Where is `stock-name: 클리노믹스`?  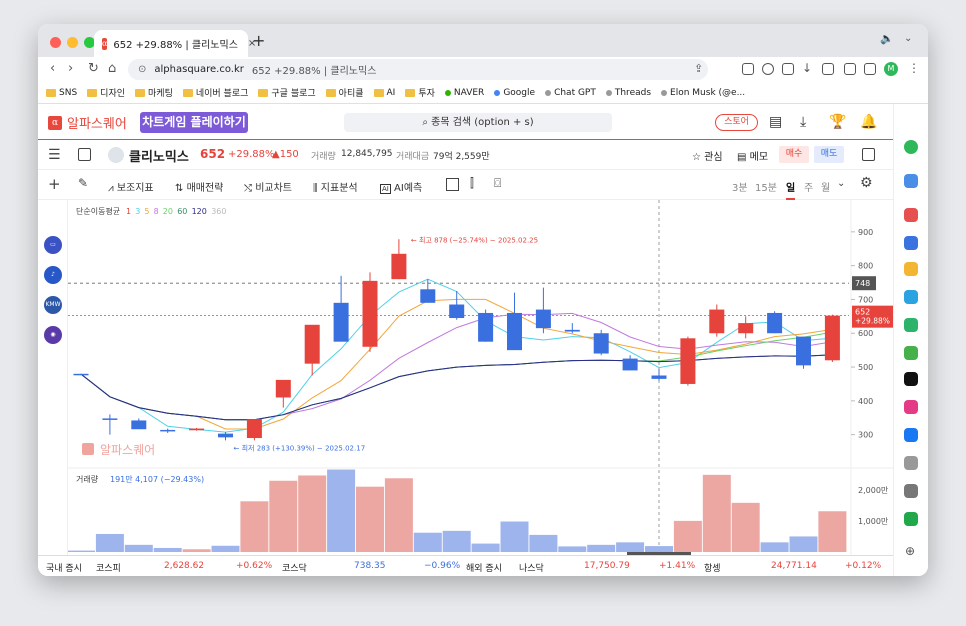
stock-name: 클리노믹스 is located at coordinates (159, 155).